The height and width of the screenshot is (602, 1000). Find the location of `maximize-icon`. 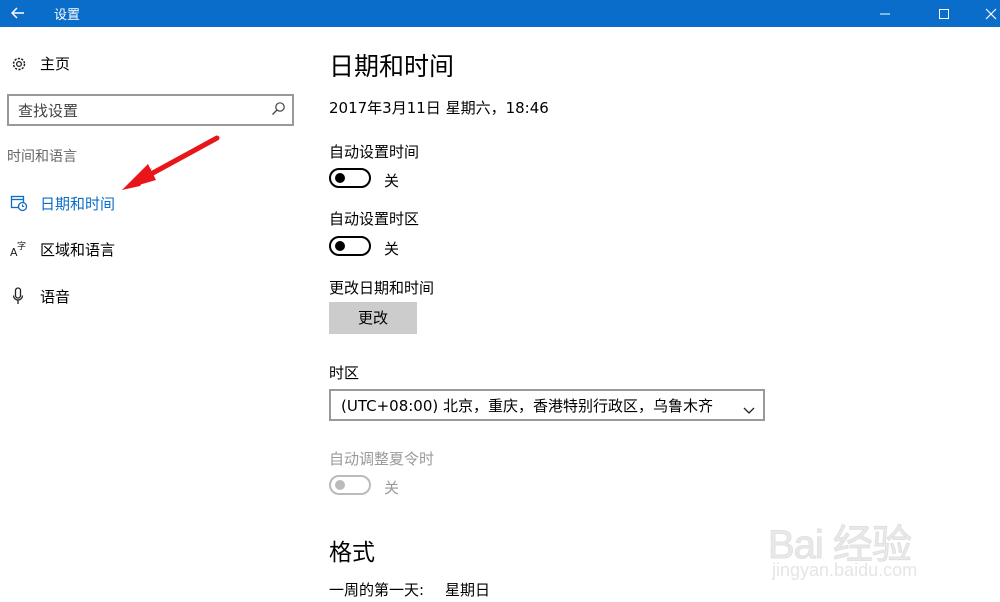

maximize-icon is located at coordinates (944, 14).